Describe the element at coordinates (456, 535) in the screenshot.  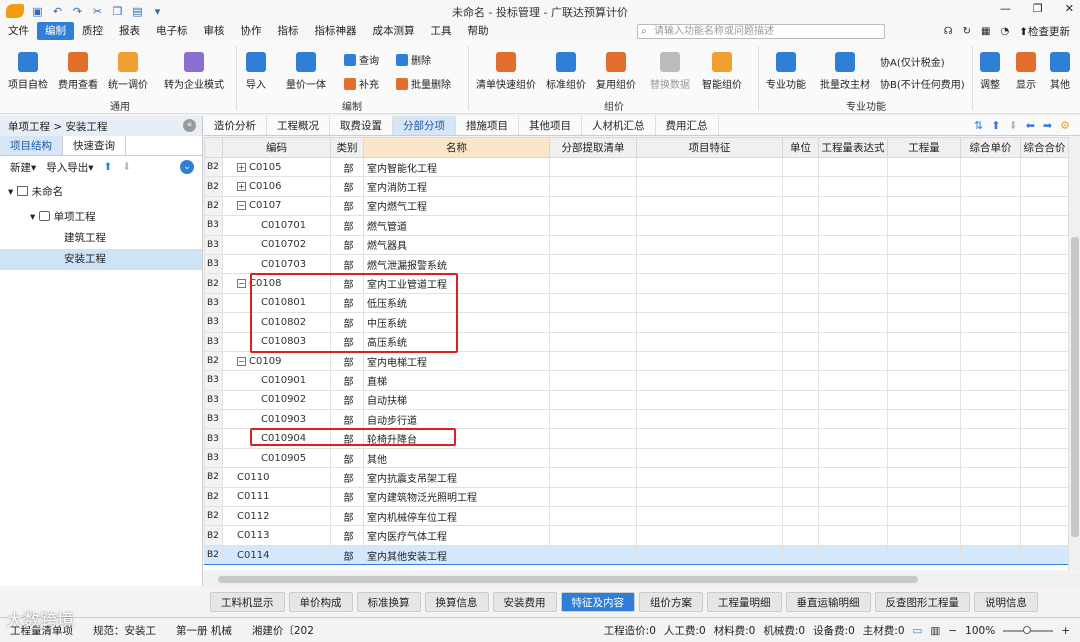
I see `cell-name: 室内医疗气体工程` at that location.